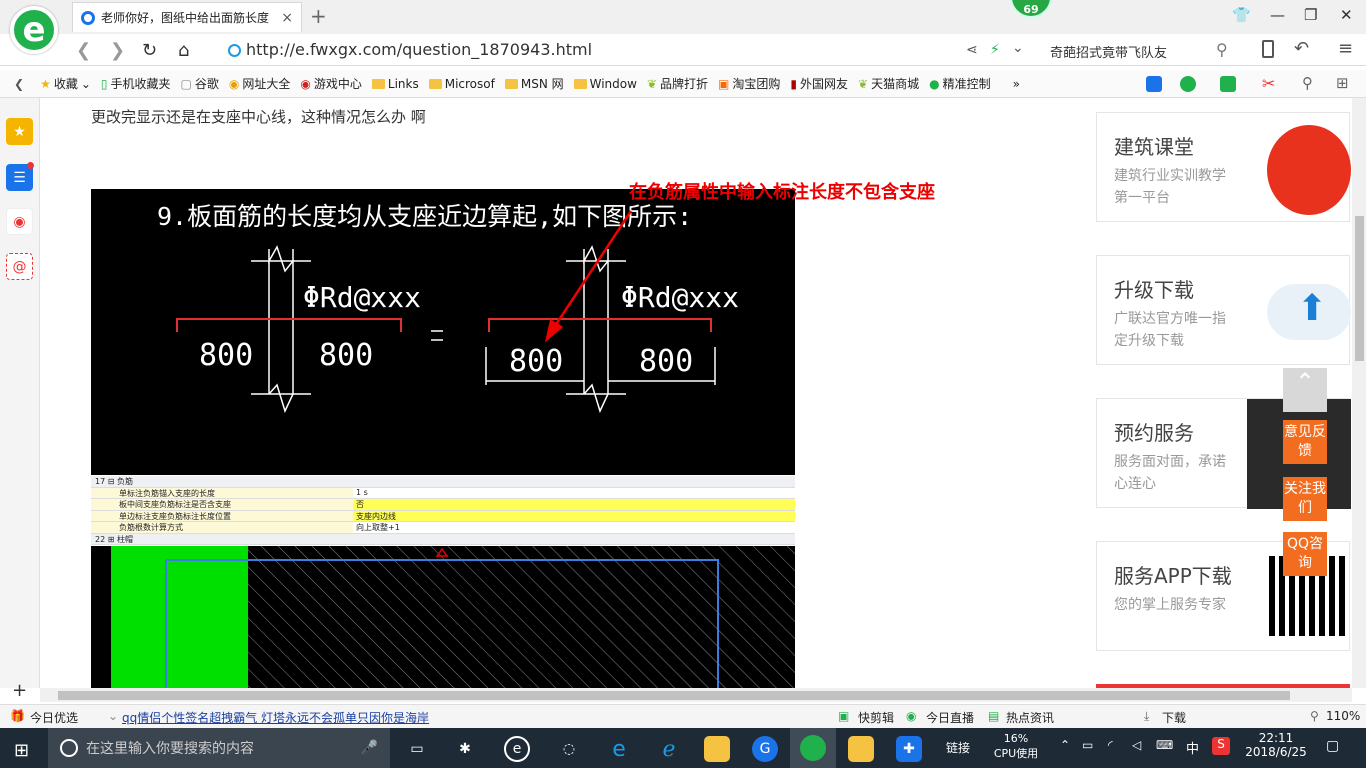 Image resolution: width=1366 pixels, height=768 pixels. Describe the element at coordinates (1309, 312) in the screenshot. I see `cloud-upload-icon: ⬆` at that location.